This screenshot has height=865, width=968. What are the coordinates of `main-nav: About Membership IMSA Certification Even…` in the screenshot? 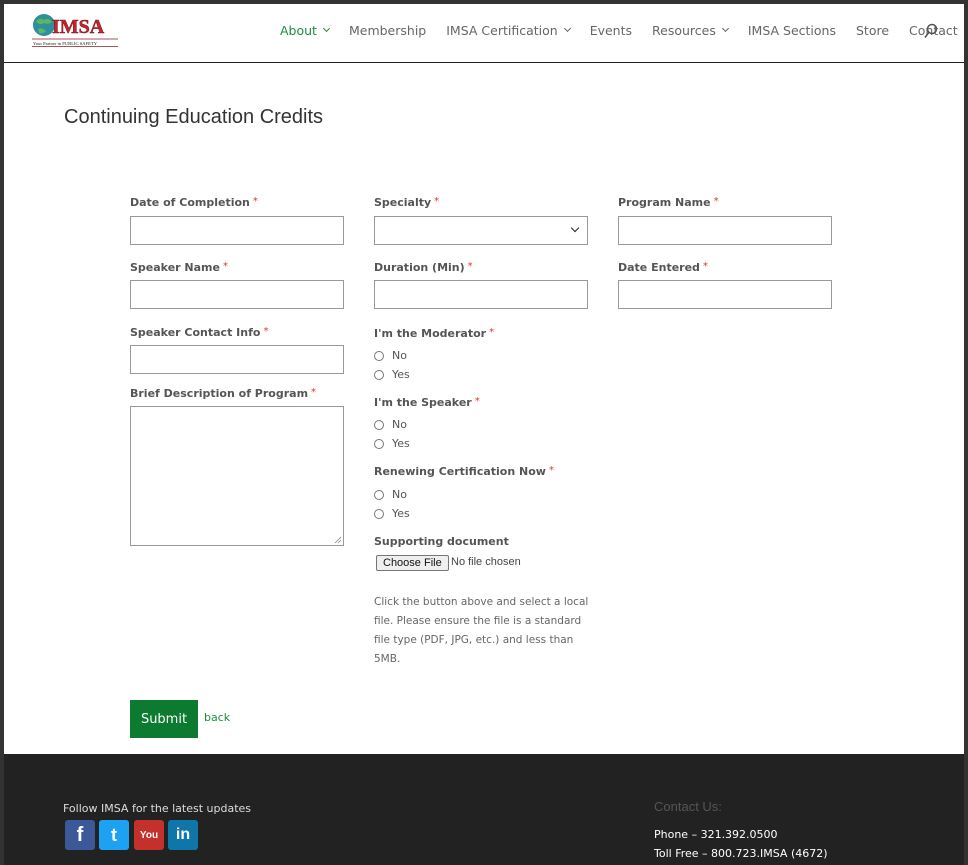 It's located at (622, 30).